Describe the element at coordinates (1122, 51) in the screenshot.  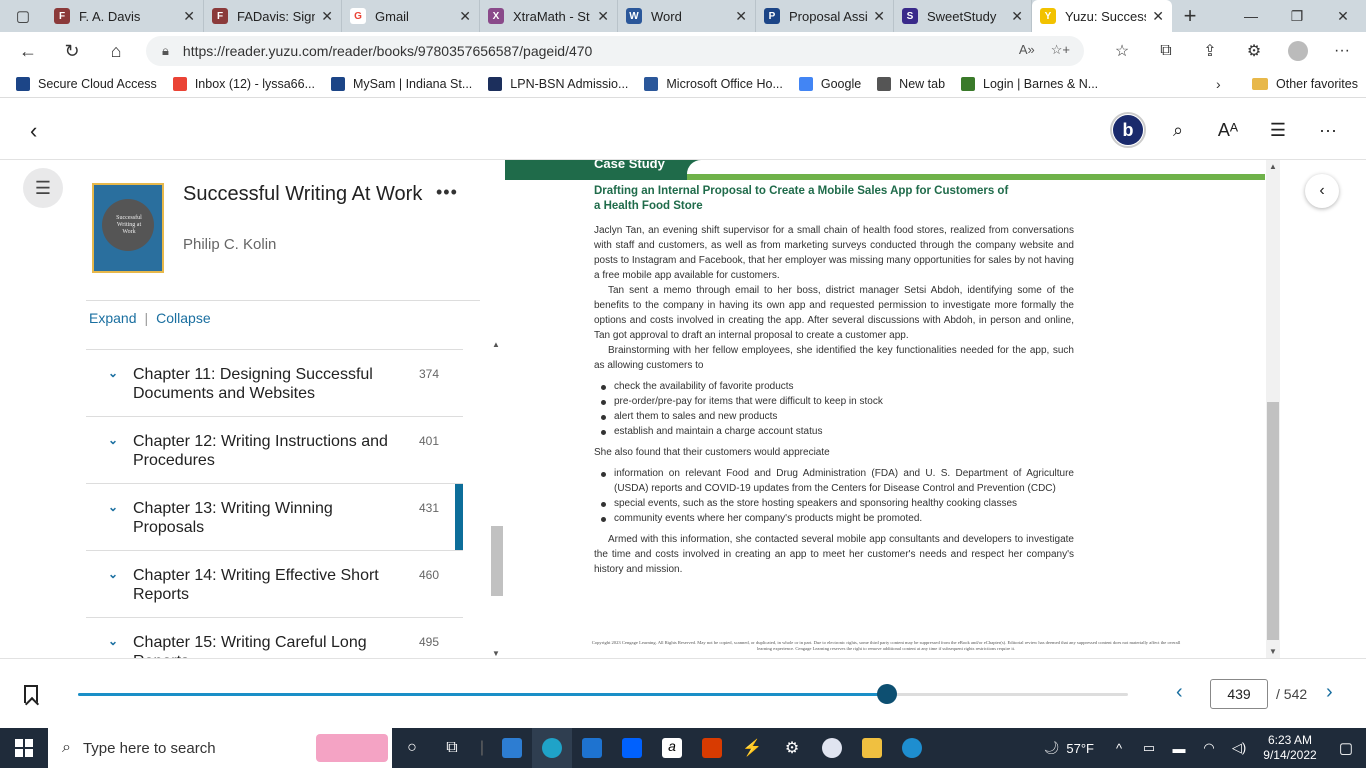
I see `favorites-icon: ☆` at that location.